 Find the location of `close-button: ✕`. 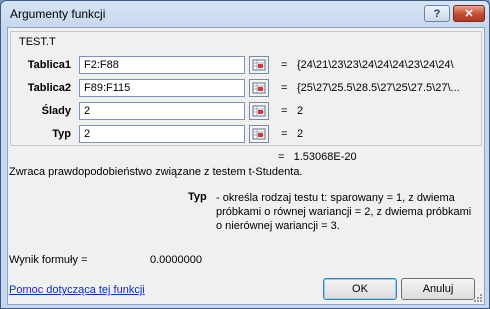

close-button: ✕ is located at coordinates (469, 13).